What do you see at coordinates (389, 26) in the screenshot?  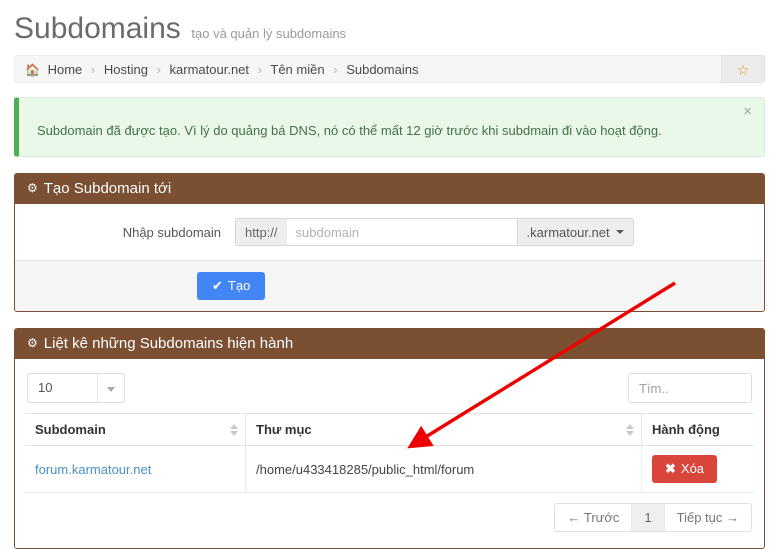 I see `page-header: Subdomains tạo và quản lý subdomains` at bounding box center [389, 26].